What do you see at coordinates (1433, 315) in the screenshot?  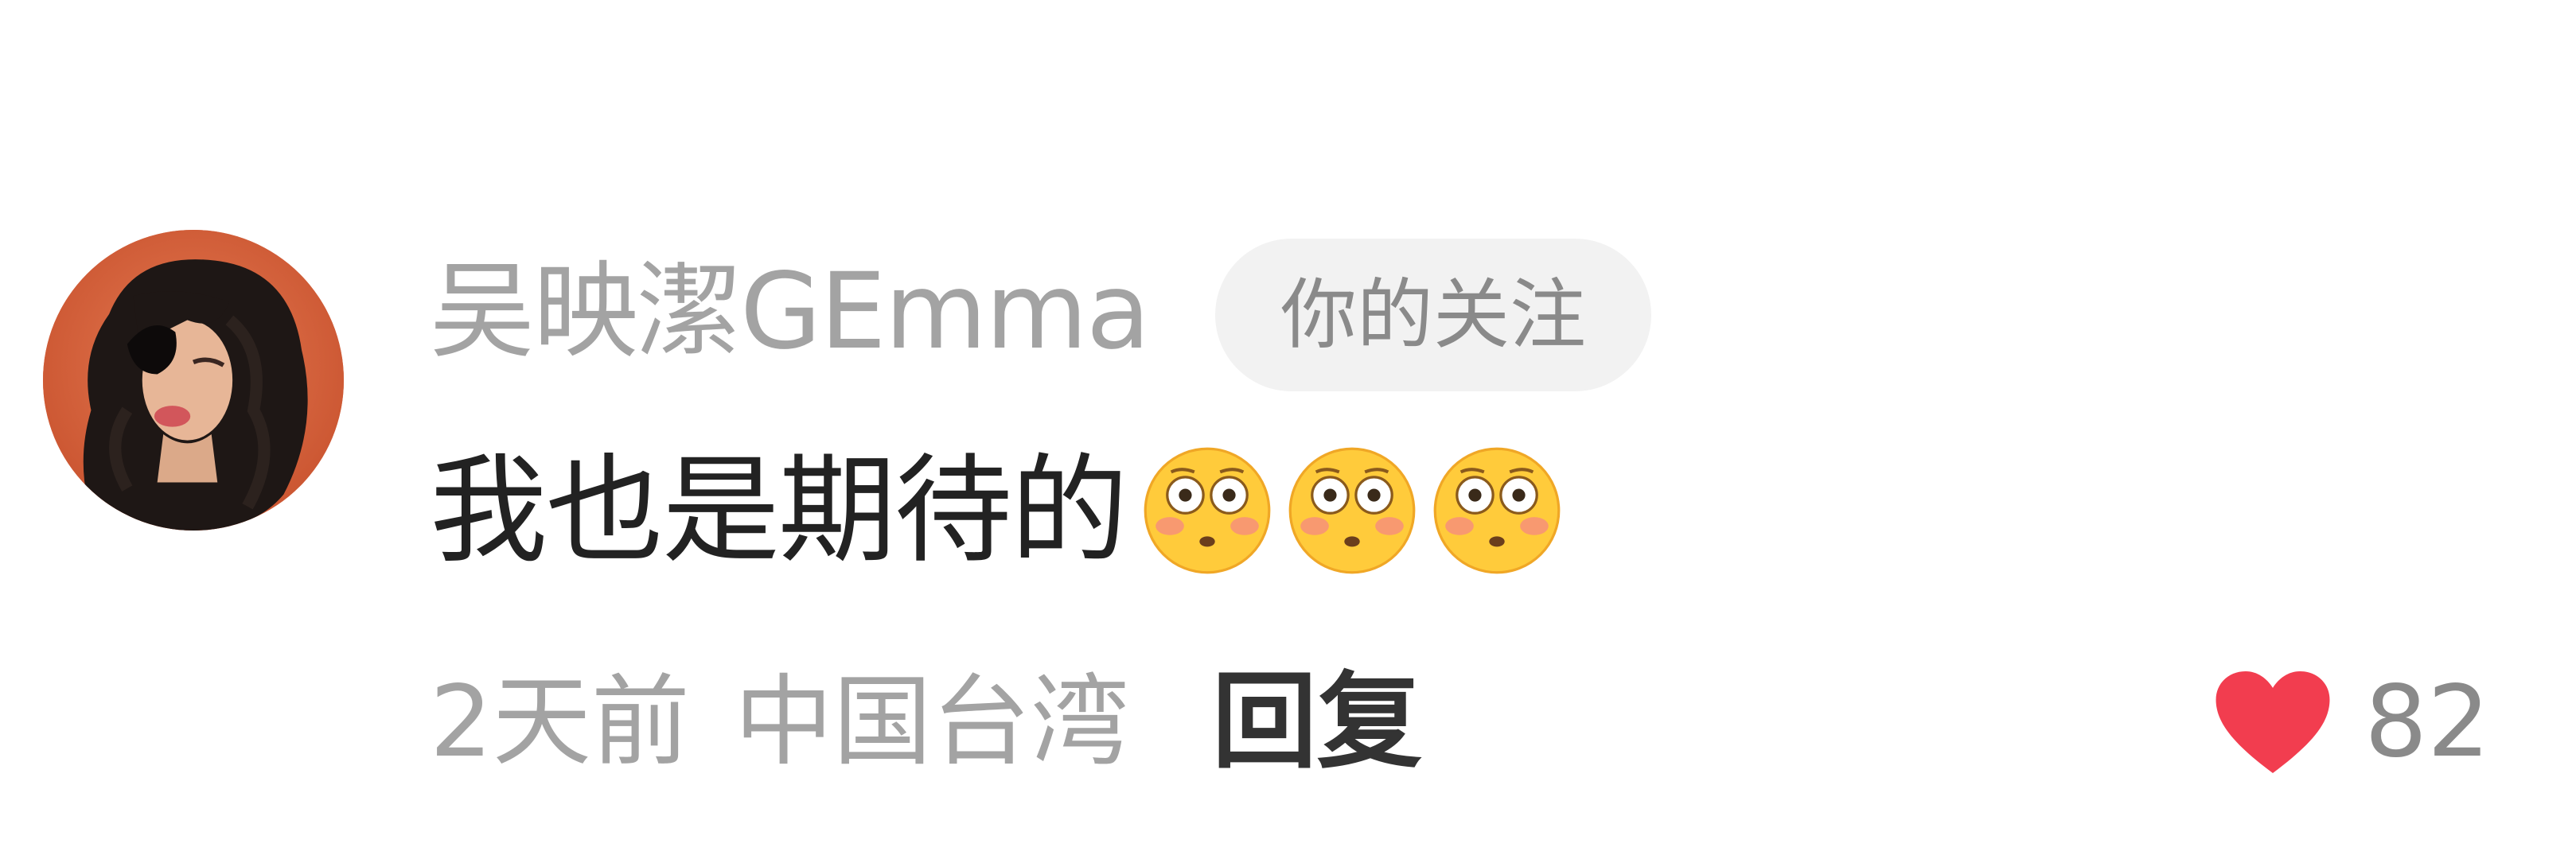 I see `following-badge: 你的关注` at bounding box center [1433, 315].